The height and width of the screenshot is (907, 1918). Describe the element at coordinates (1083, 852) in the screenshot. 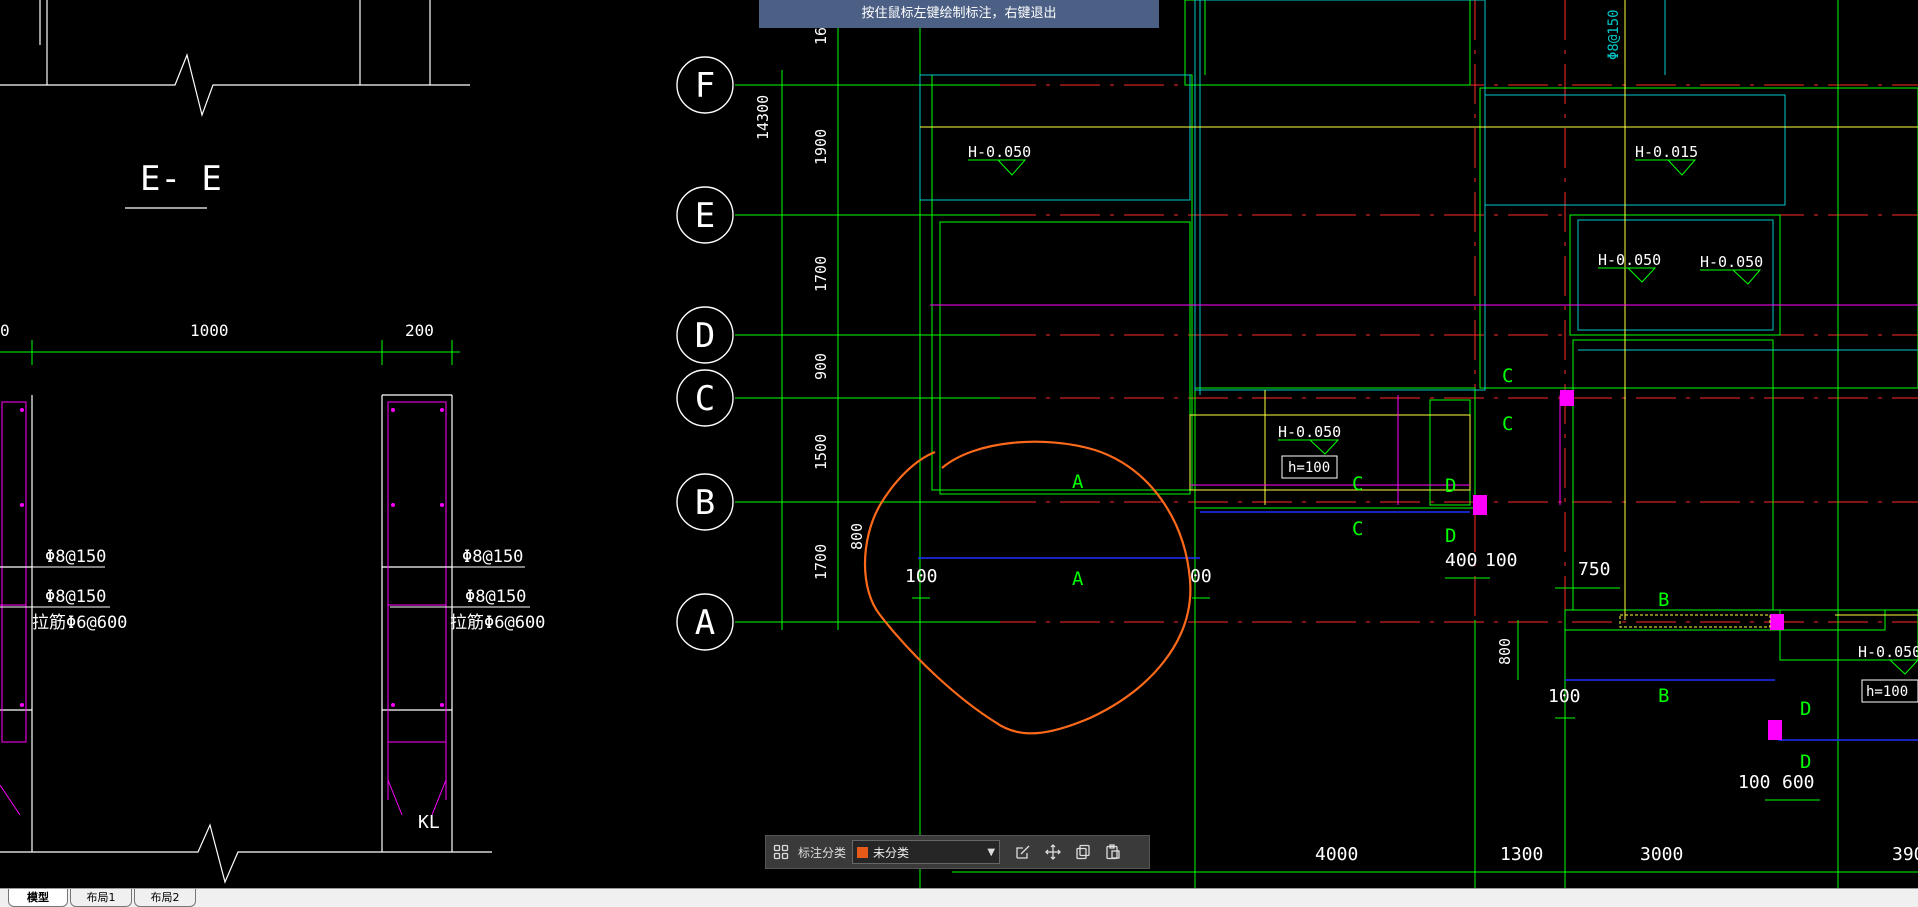

I see `copy-icon` at that location.